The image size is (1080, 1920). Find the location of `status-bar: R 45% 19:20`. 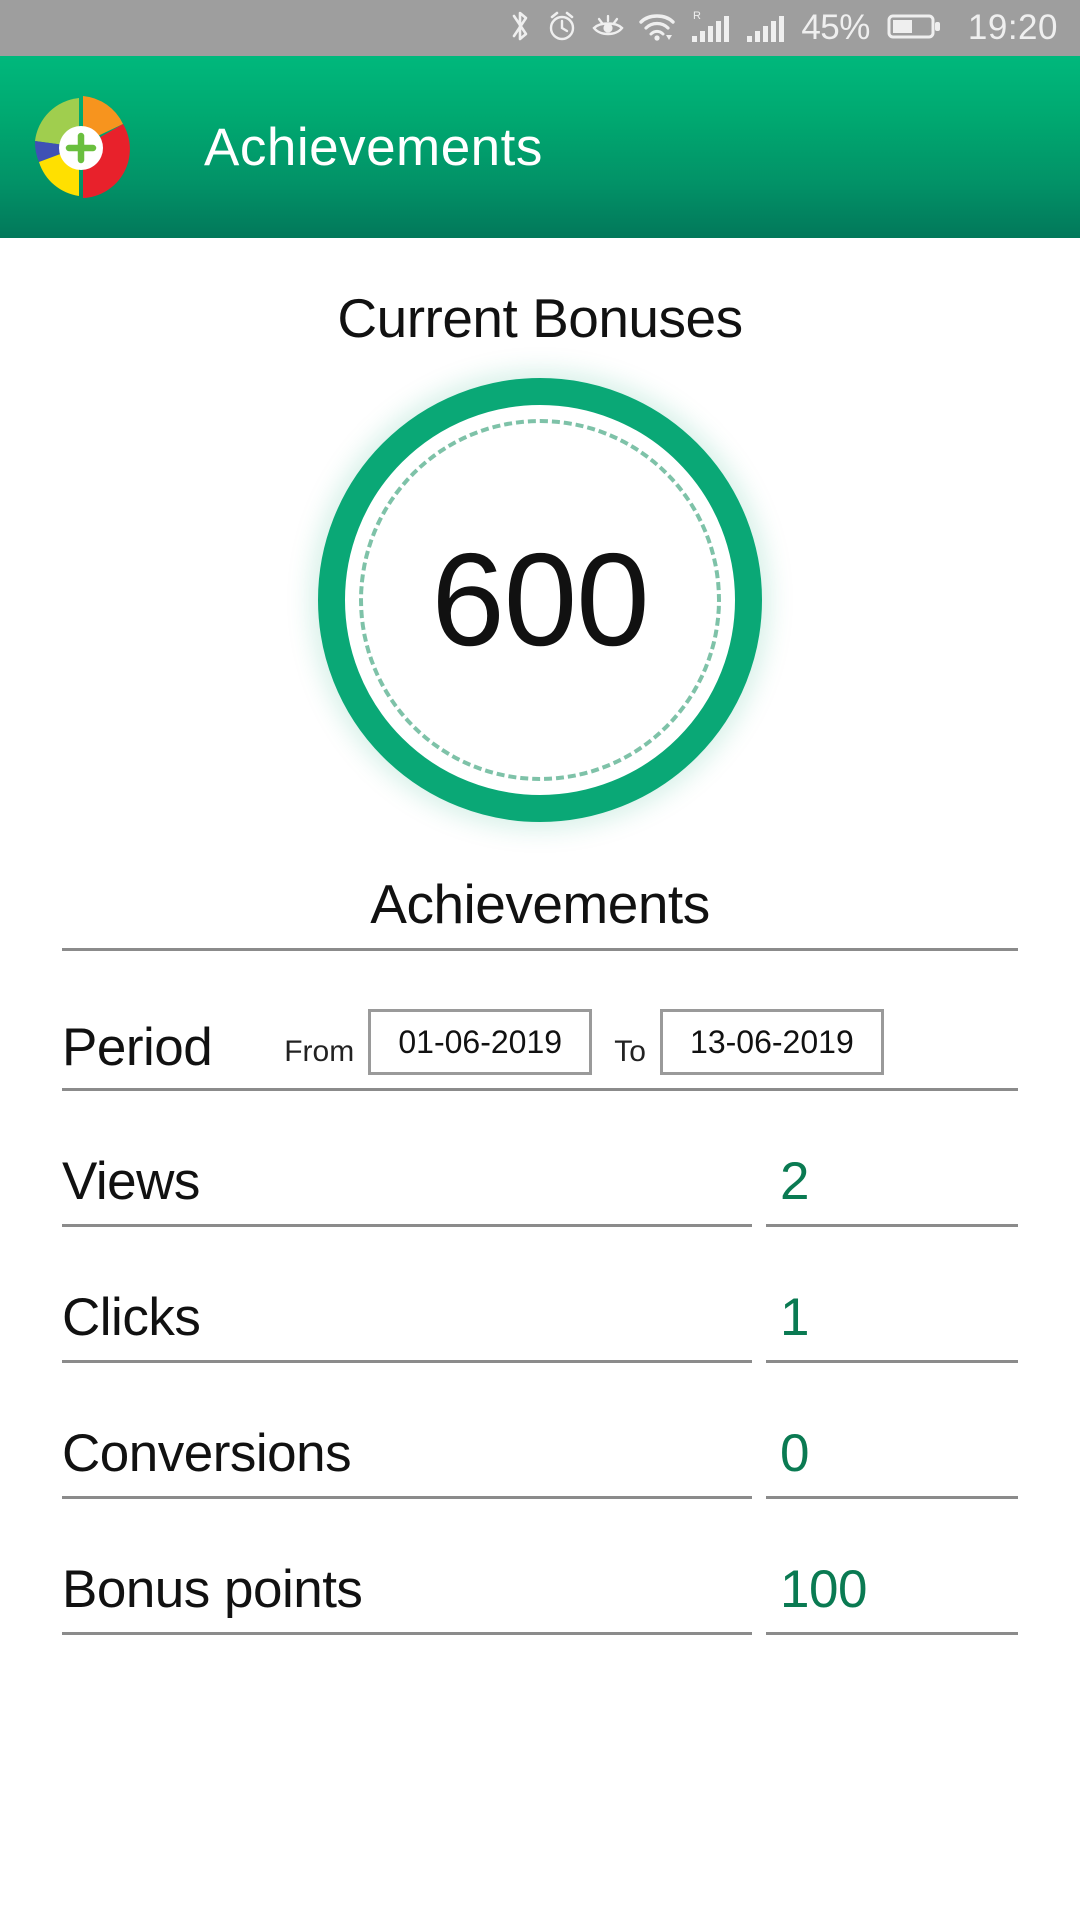

status-bar: R 45% 19:20 is located at coordinates (540, 28).